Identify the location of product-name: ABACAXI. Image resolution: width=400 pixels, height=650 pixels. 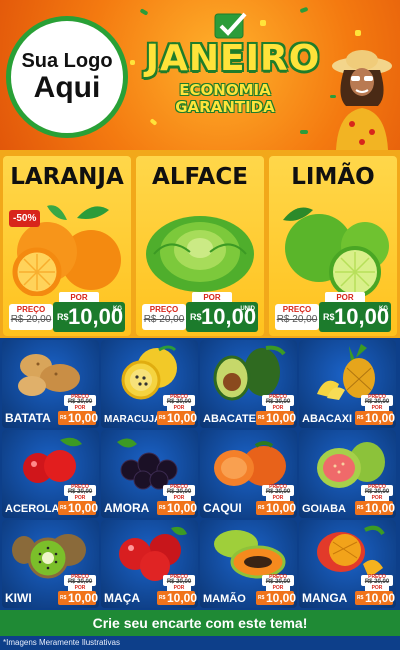
(327, 419).